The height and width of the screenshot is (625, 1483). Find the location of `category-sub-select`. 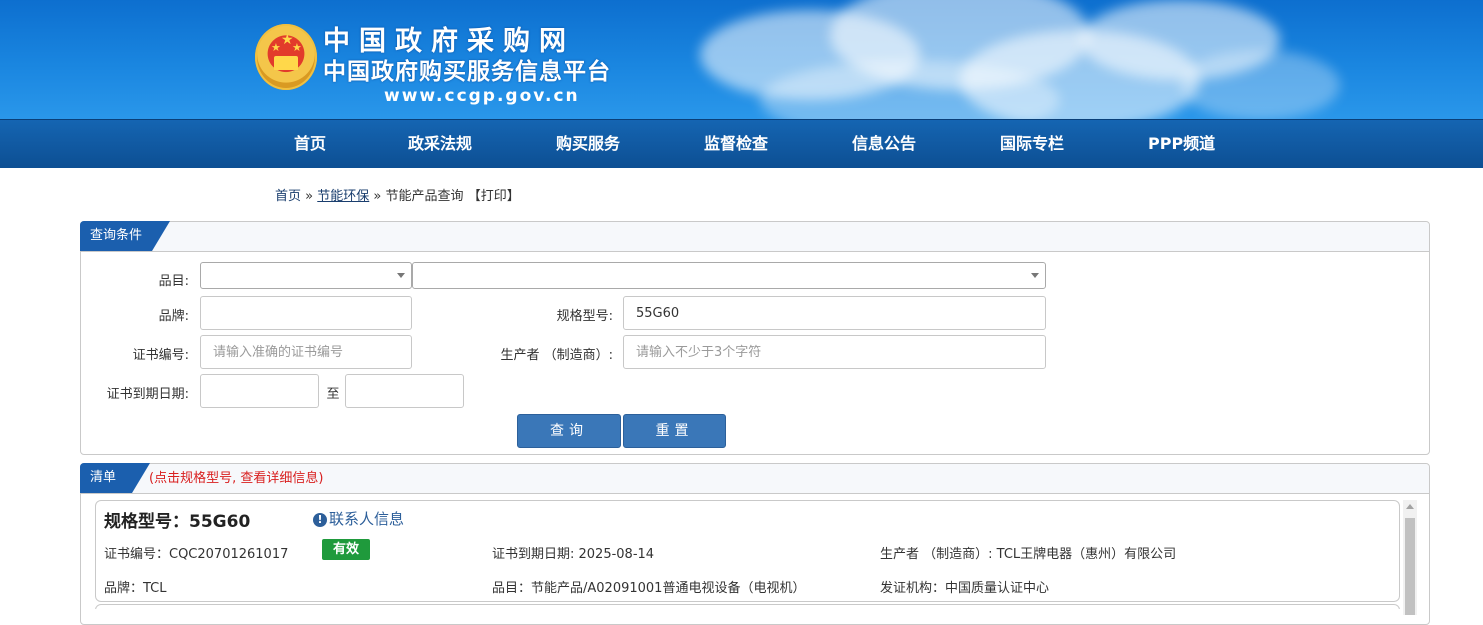

category-sub-select is located at coordinates (729, 275).